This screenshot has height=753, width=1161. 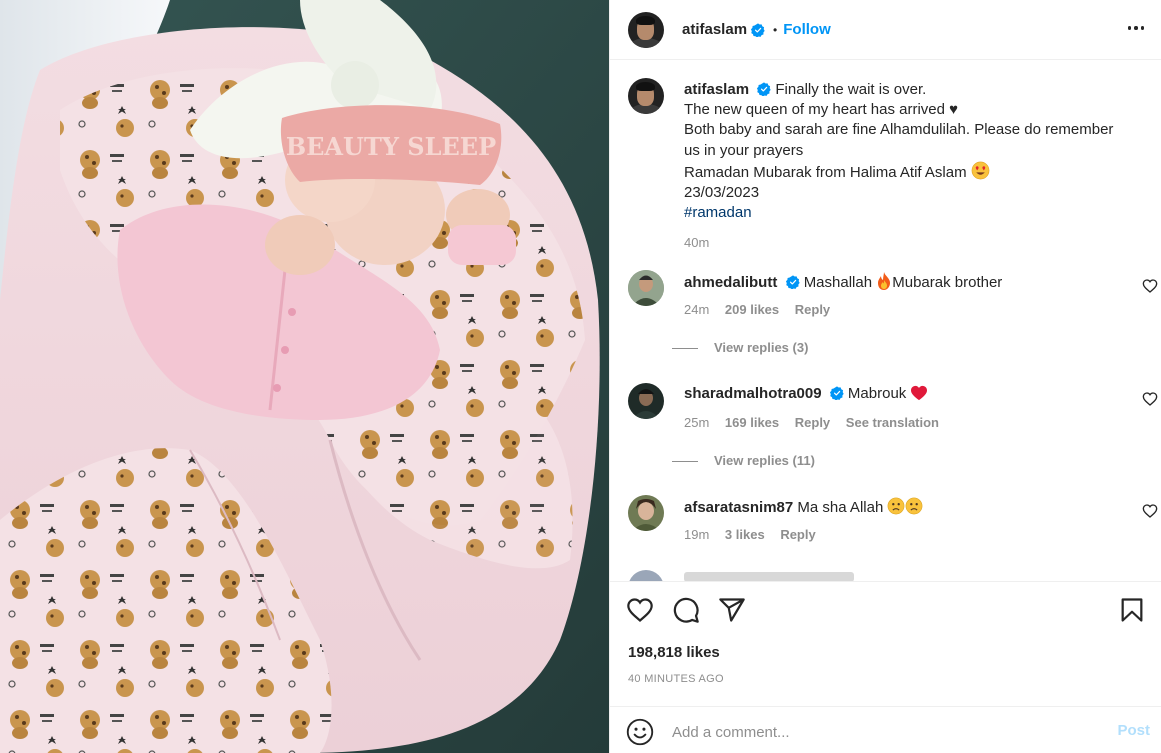 What do you see at coordinates (919, 243) in the screenshot?
I see `caption-time: 40m` at bounding box center [919, 243].